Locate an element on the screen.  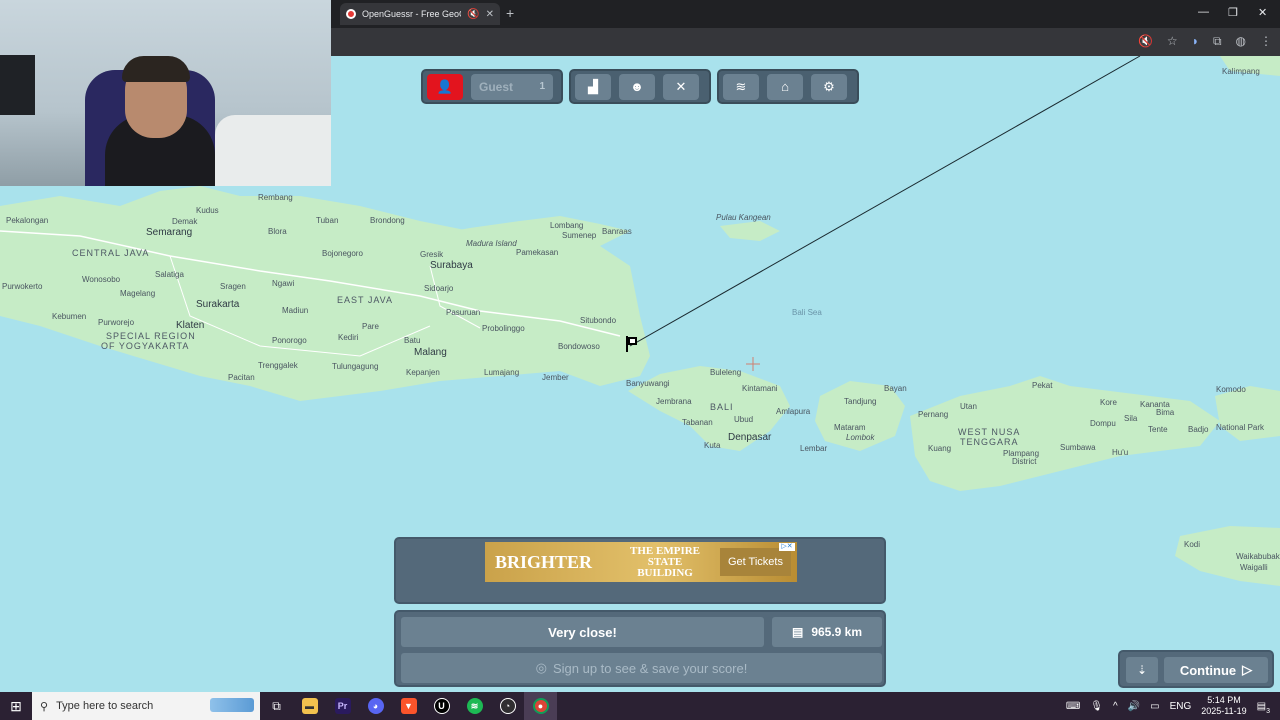
map-label: TENGGARA is located at coordinates (989, 442).